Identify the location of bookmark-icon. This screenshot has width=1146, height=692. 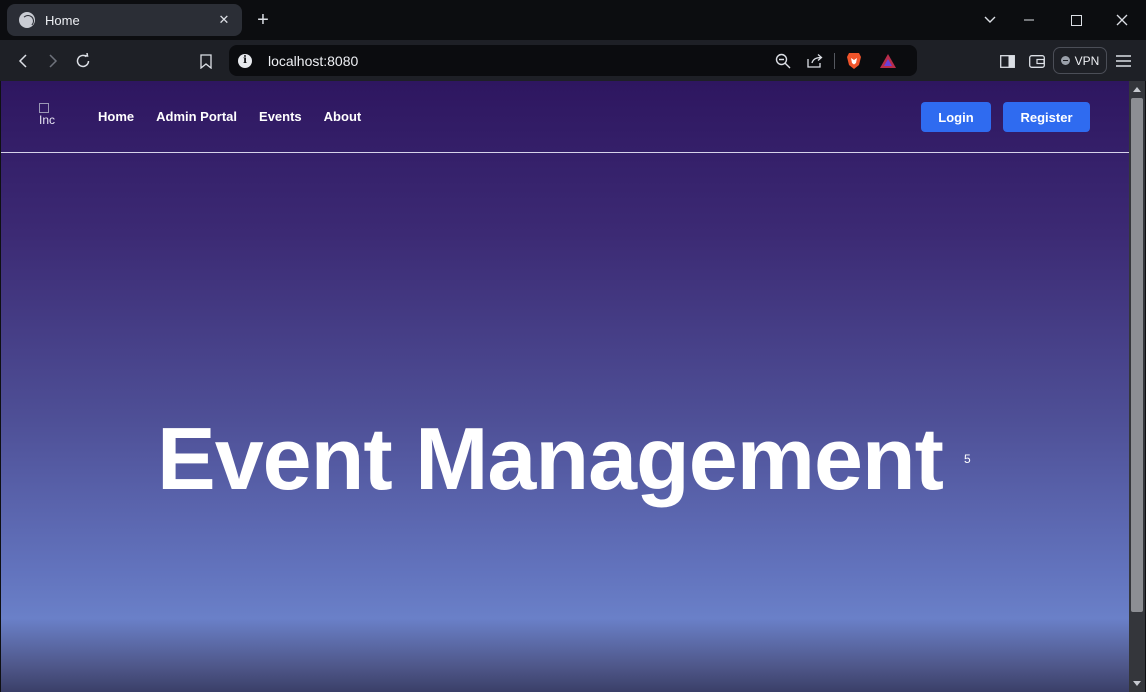
(206, 61).